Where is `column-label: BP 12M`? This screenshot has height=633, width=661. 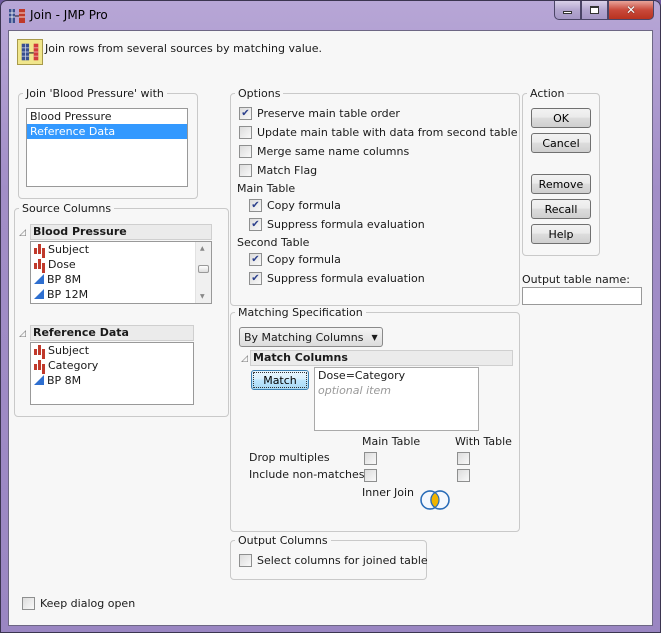 column-label: BP 12M is located at coordinates (68, 294).